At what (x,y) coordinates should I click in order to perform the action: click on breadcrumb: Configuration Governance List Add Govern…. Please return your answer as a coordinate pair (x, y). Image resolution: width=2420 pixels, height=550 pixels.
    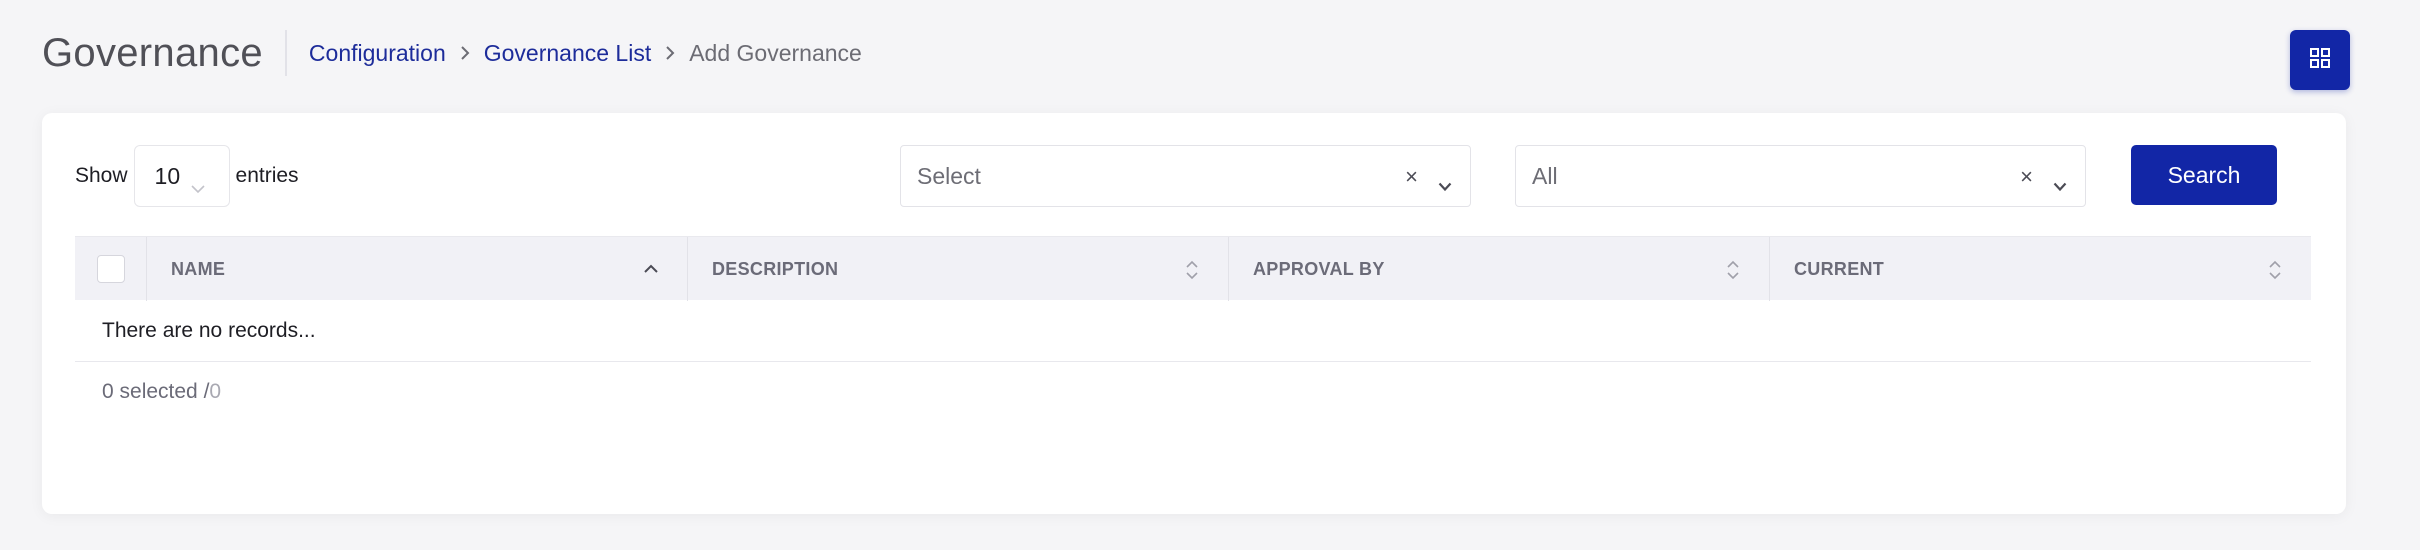
    Looking at the image, I should click on (585, 53).